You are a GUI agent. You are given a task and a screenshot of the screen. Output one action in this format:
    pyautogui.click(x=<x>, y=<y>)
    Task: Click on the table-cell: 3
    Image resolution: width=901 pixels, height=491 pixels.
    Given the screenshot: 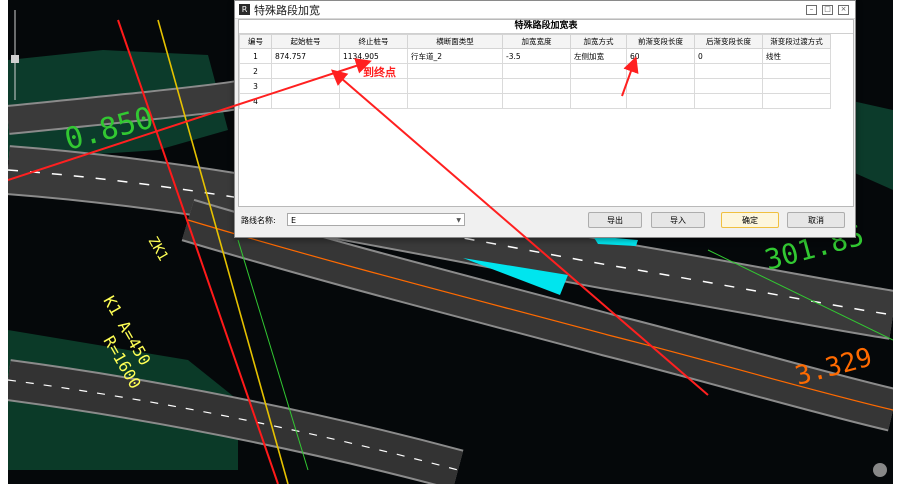 What is the action you would take?
    pyautogui.click(x=255, y=86)
    